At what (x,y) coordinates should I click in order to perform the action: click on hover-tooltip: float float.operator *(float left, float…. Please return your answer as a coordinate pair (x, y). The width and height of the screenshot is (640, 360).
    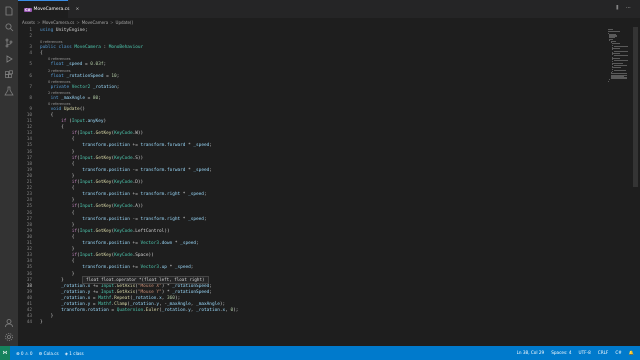
    Looking at the image, I should click on (145, 280).